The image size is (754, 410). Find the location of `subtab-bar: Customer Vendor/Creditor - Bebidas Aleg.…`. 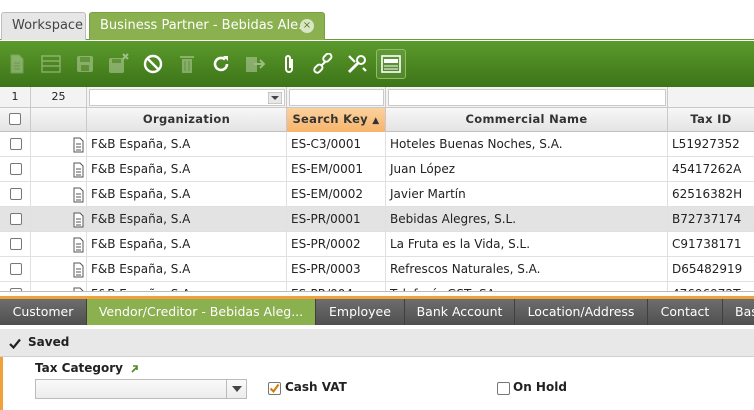

subtab-bar: Customer Vendor/Creditor - Bebidas Aleg.… is located at coordinates (377, 310).